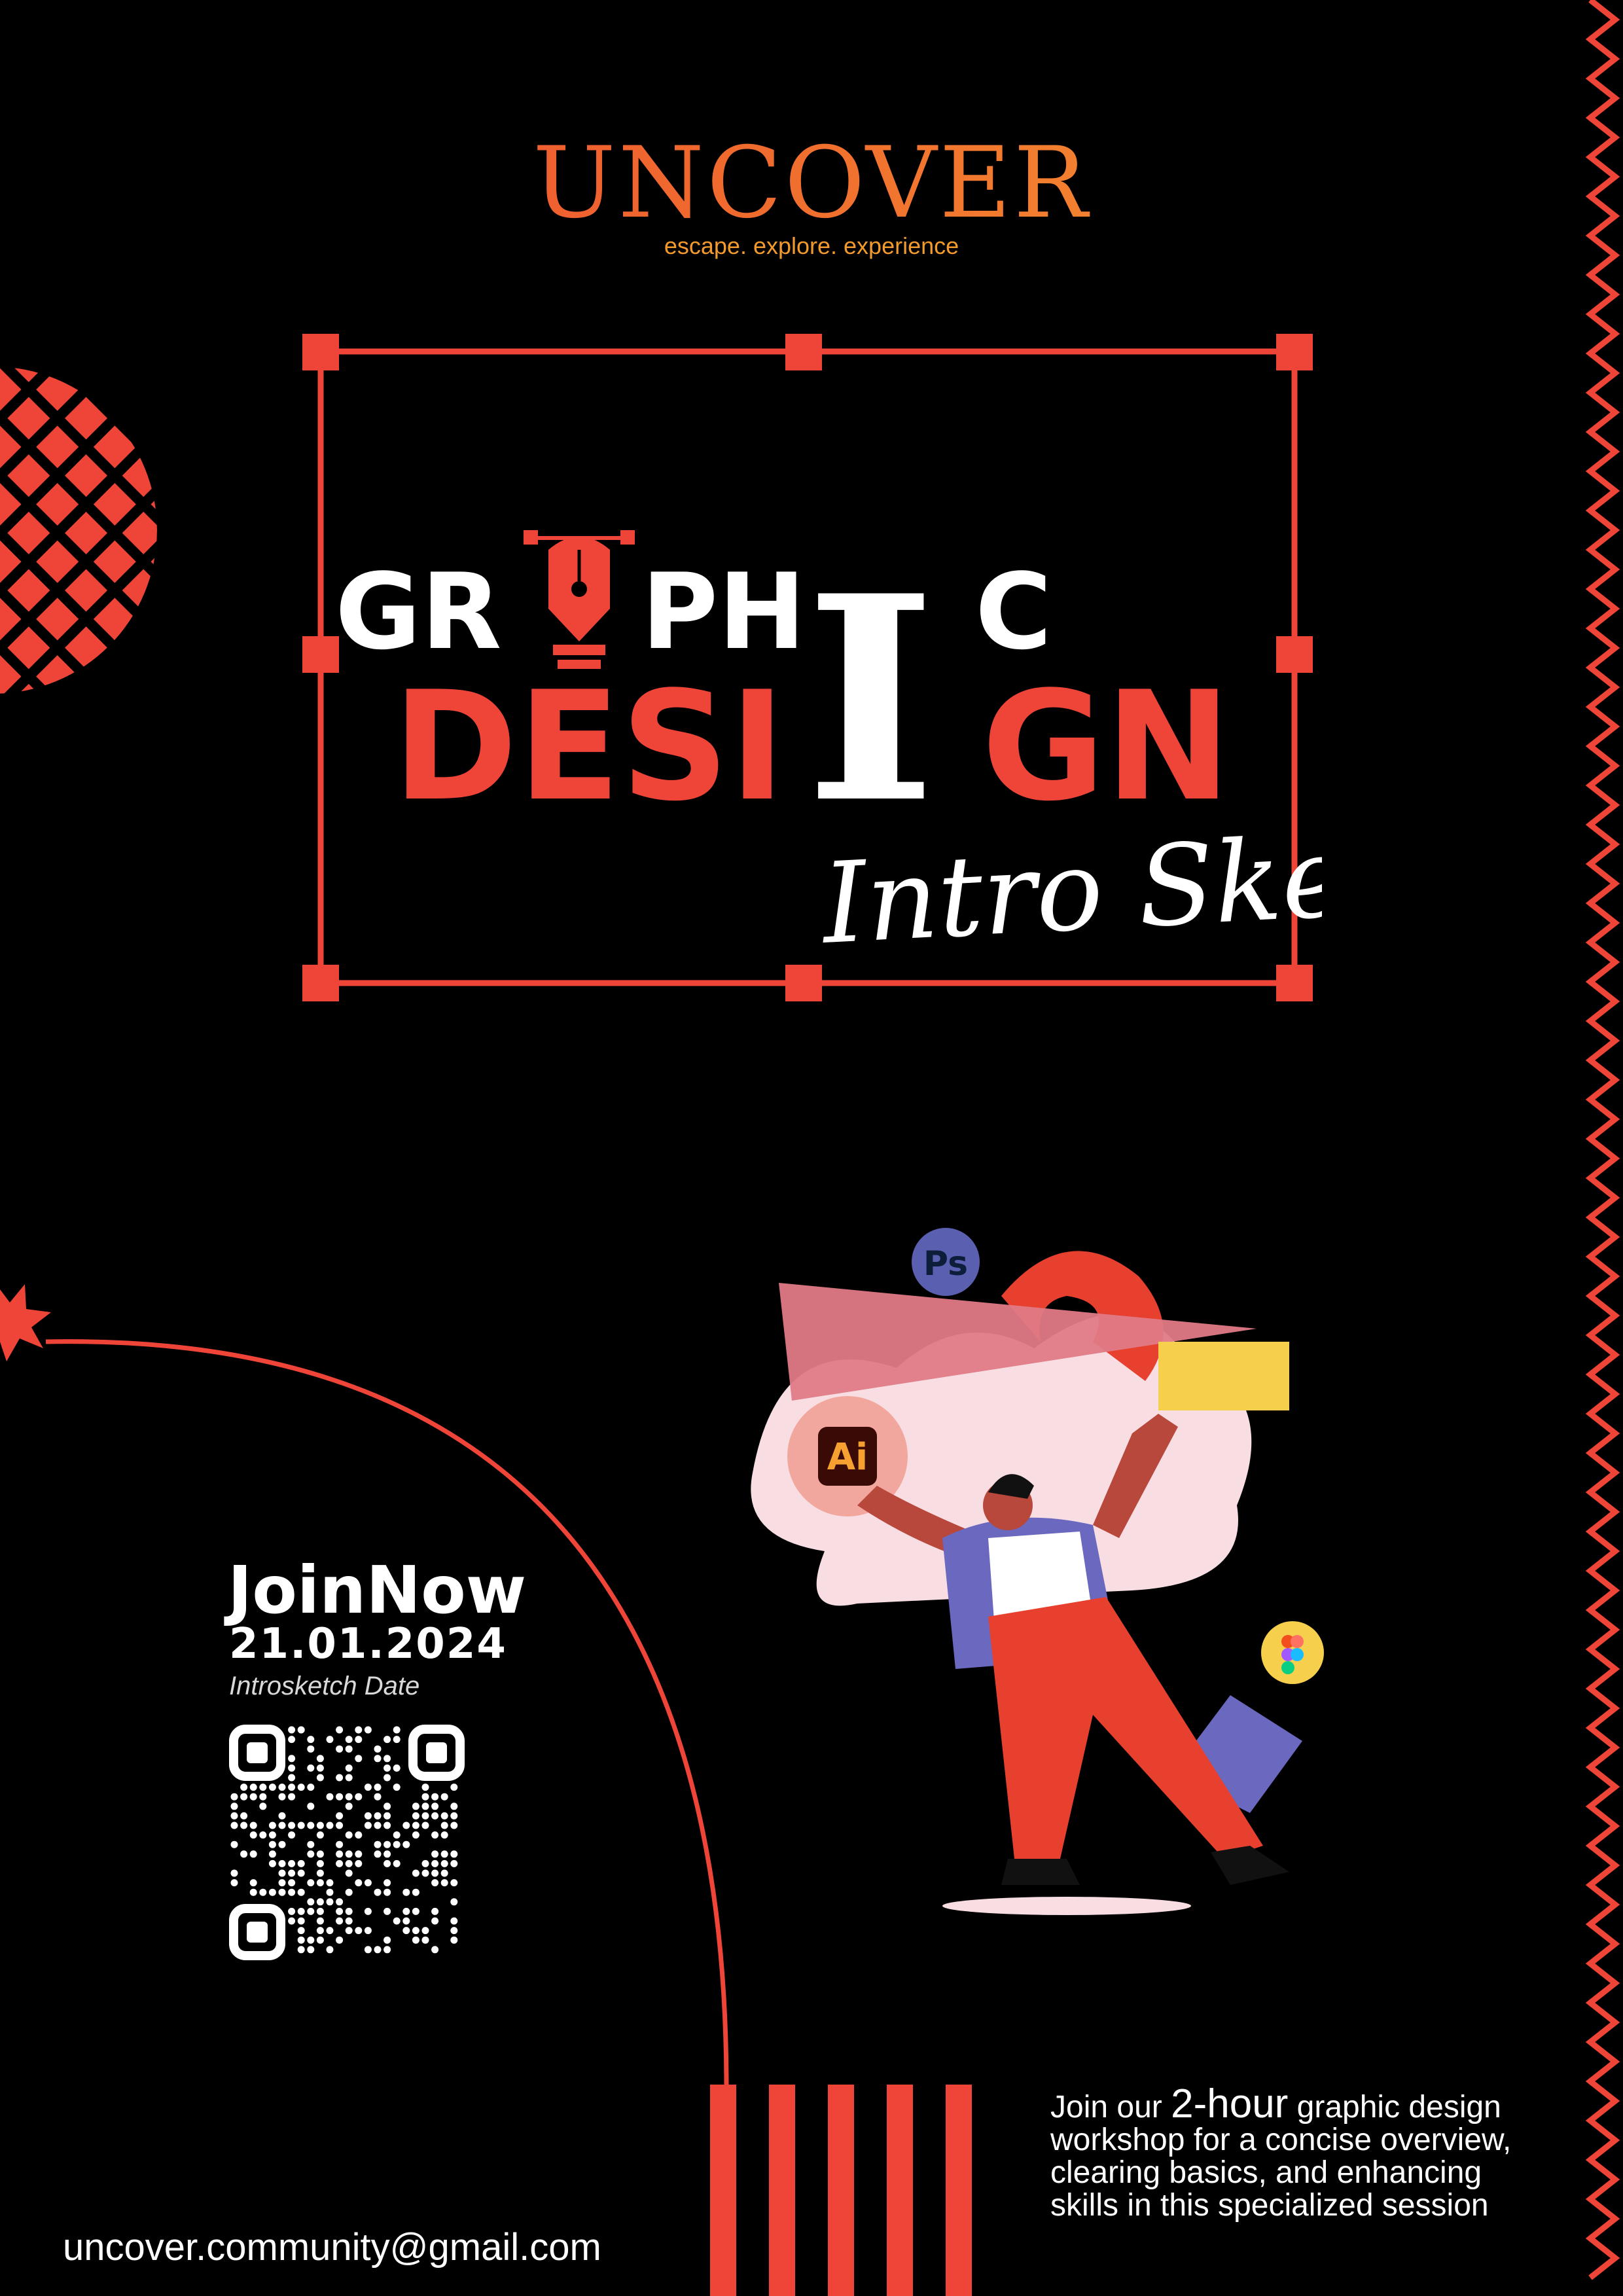 The width and height of the screenshot is (1623, 2296). Describe the element at coordinates (589, 747) in the screenshot. I see `title-line2-start: DESI` at that location.